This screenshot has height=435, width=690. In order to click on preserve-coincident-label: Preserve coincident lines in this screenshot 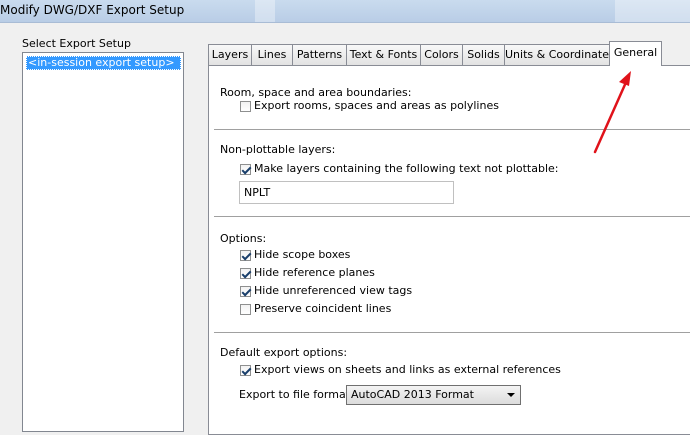, I will do `click(323, 308)`.